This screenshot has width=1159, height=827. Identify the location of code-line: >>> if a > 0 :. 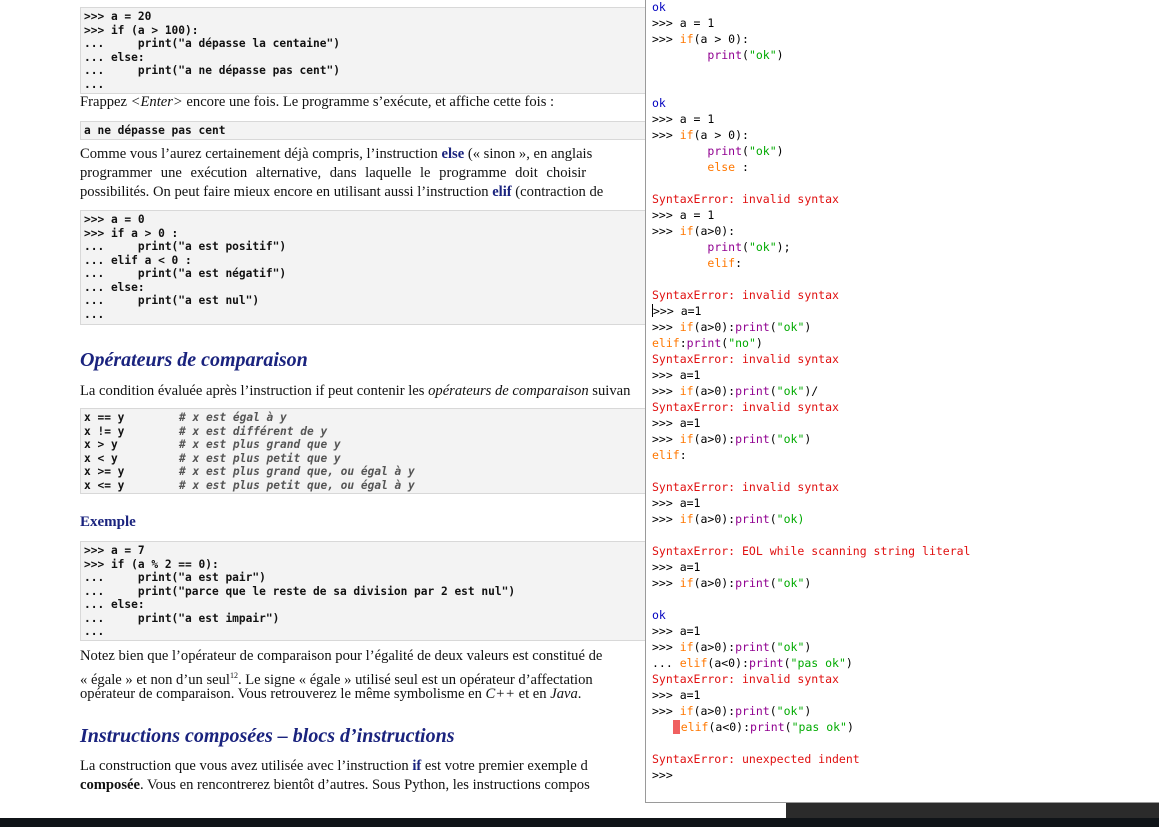
(131, 233).